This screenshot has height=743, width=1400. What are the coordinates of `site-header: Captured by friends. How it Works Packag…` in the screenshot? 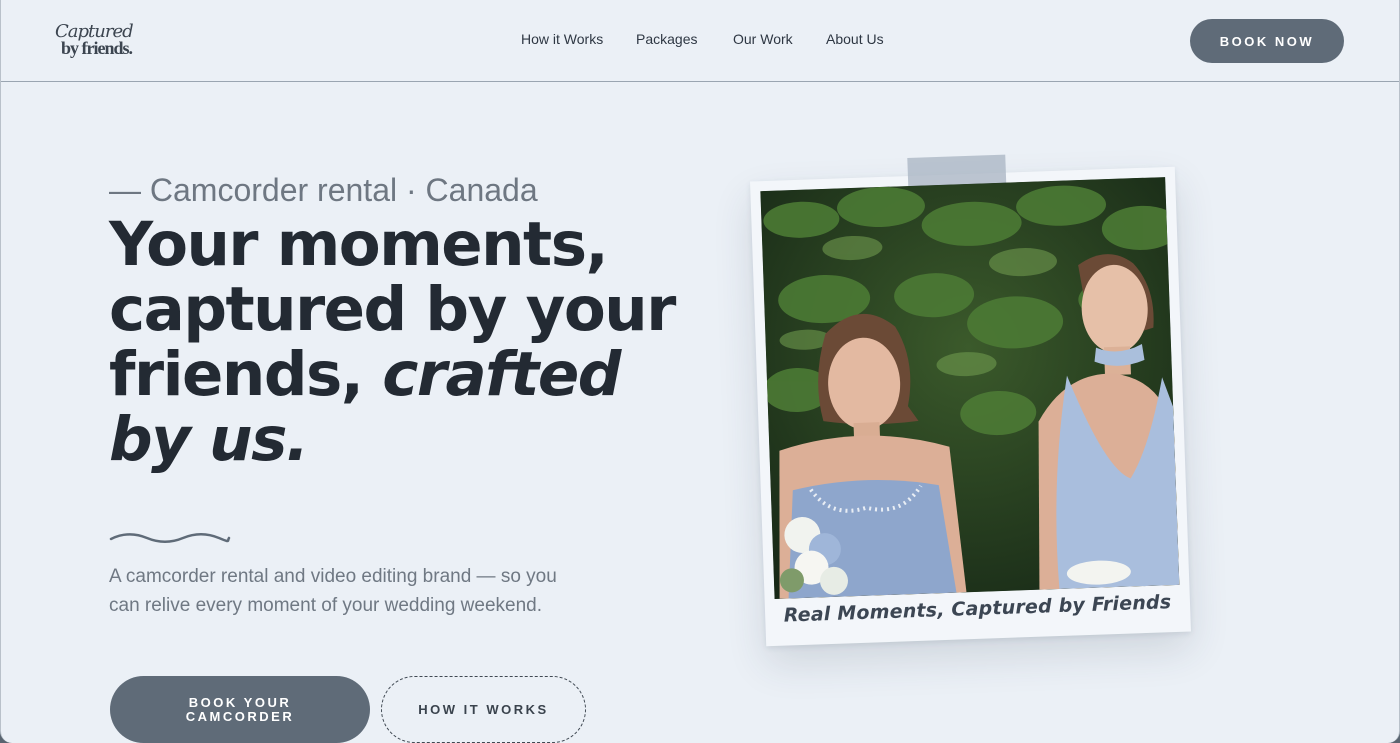 It's located at (700, 41).